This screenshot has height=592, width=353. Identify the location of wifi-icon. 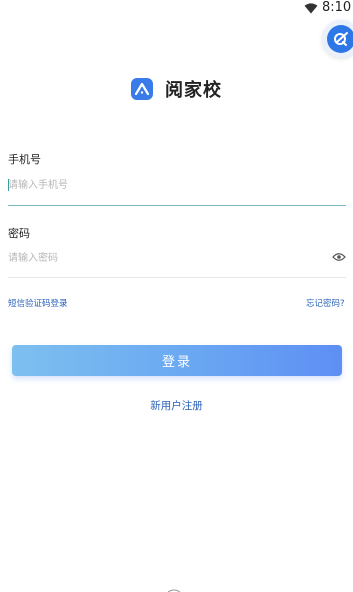
(311, 8).